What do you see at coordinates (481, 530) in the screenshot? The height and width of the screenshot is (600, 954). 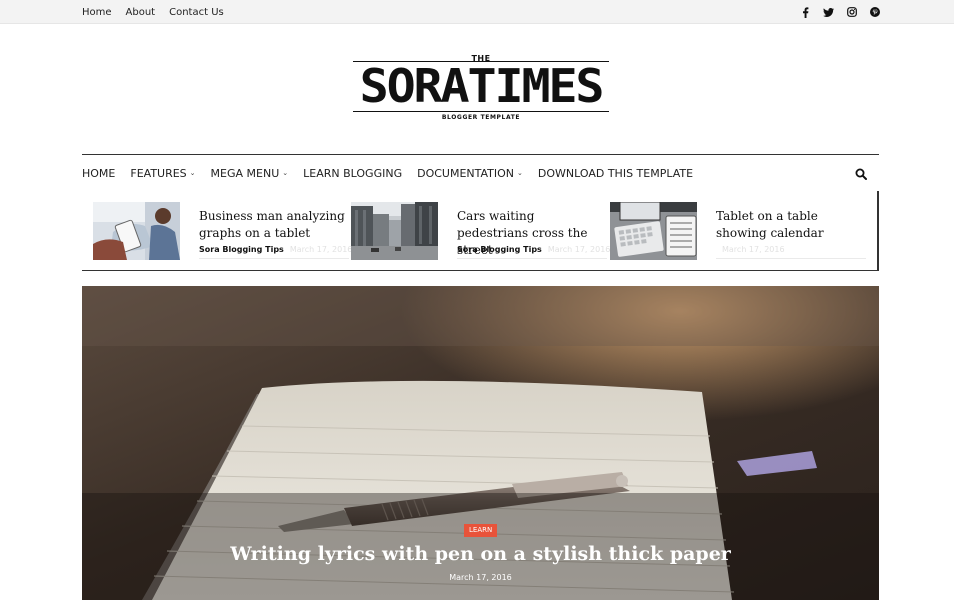 I see `category-badge: LEARN` at bounding box center [481, 530].